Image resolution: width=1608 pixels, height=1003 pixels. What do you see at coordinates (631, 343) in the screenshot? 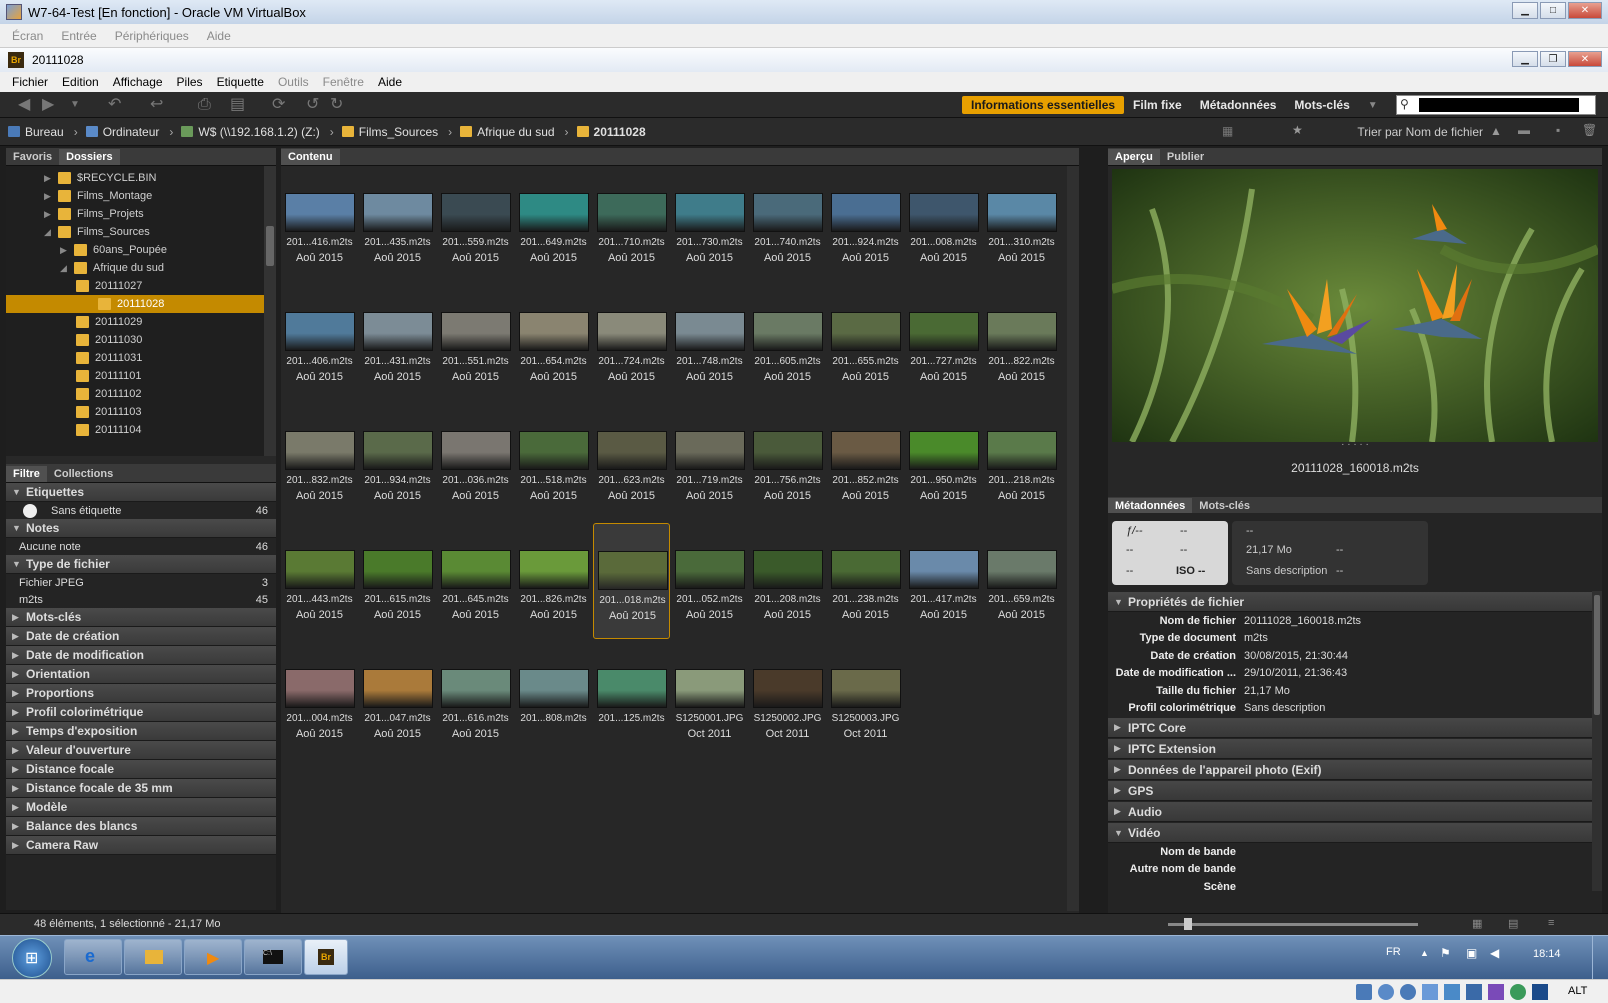
I see `thumbnail-item: 201...724.m2ts Aoû 2015` at bounding box center [631, 343].